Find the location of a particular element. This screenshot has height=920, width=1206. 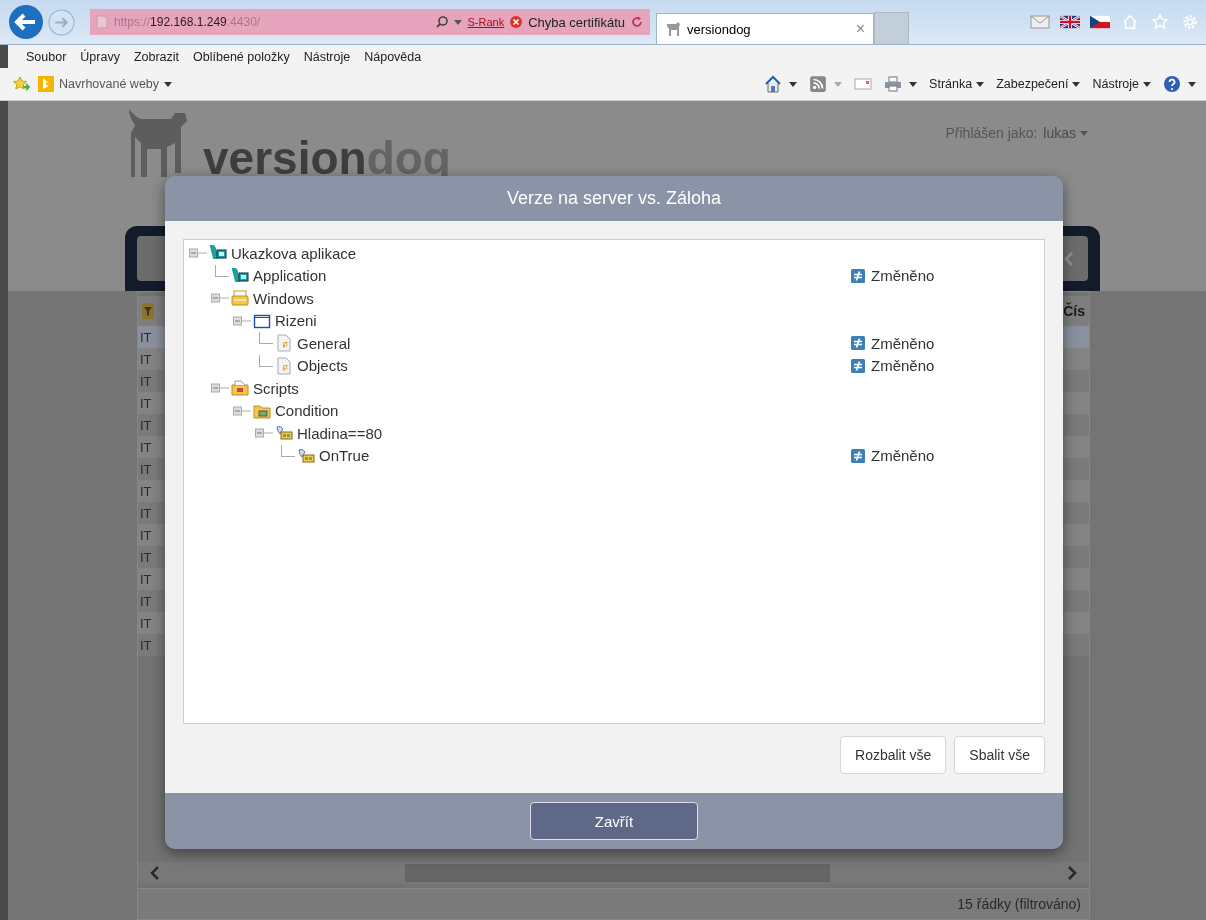

suggested-sites-icon is located at coordinates (46, 84).